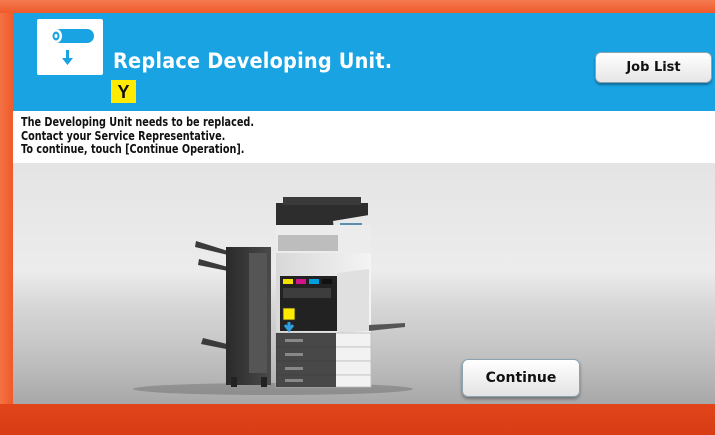  What do you see at coordinates (123, 91) in the screenshot?
I see `toner-color-badge: Y` at bounding box center [123, 91].